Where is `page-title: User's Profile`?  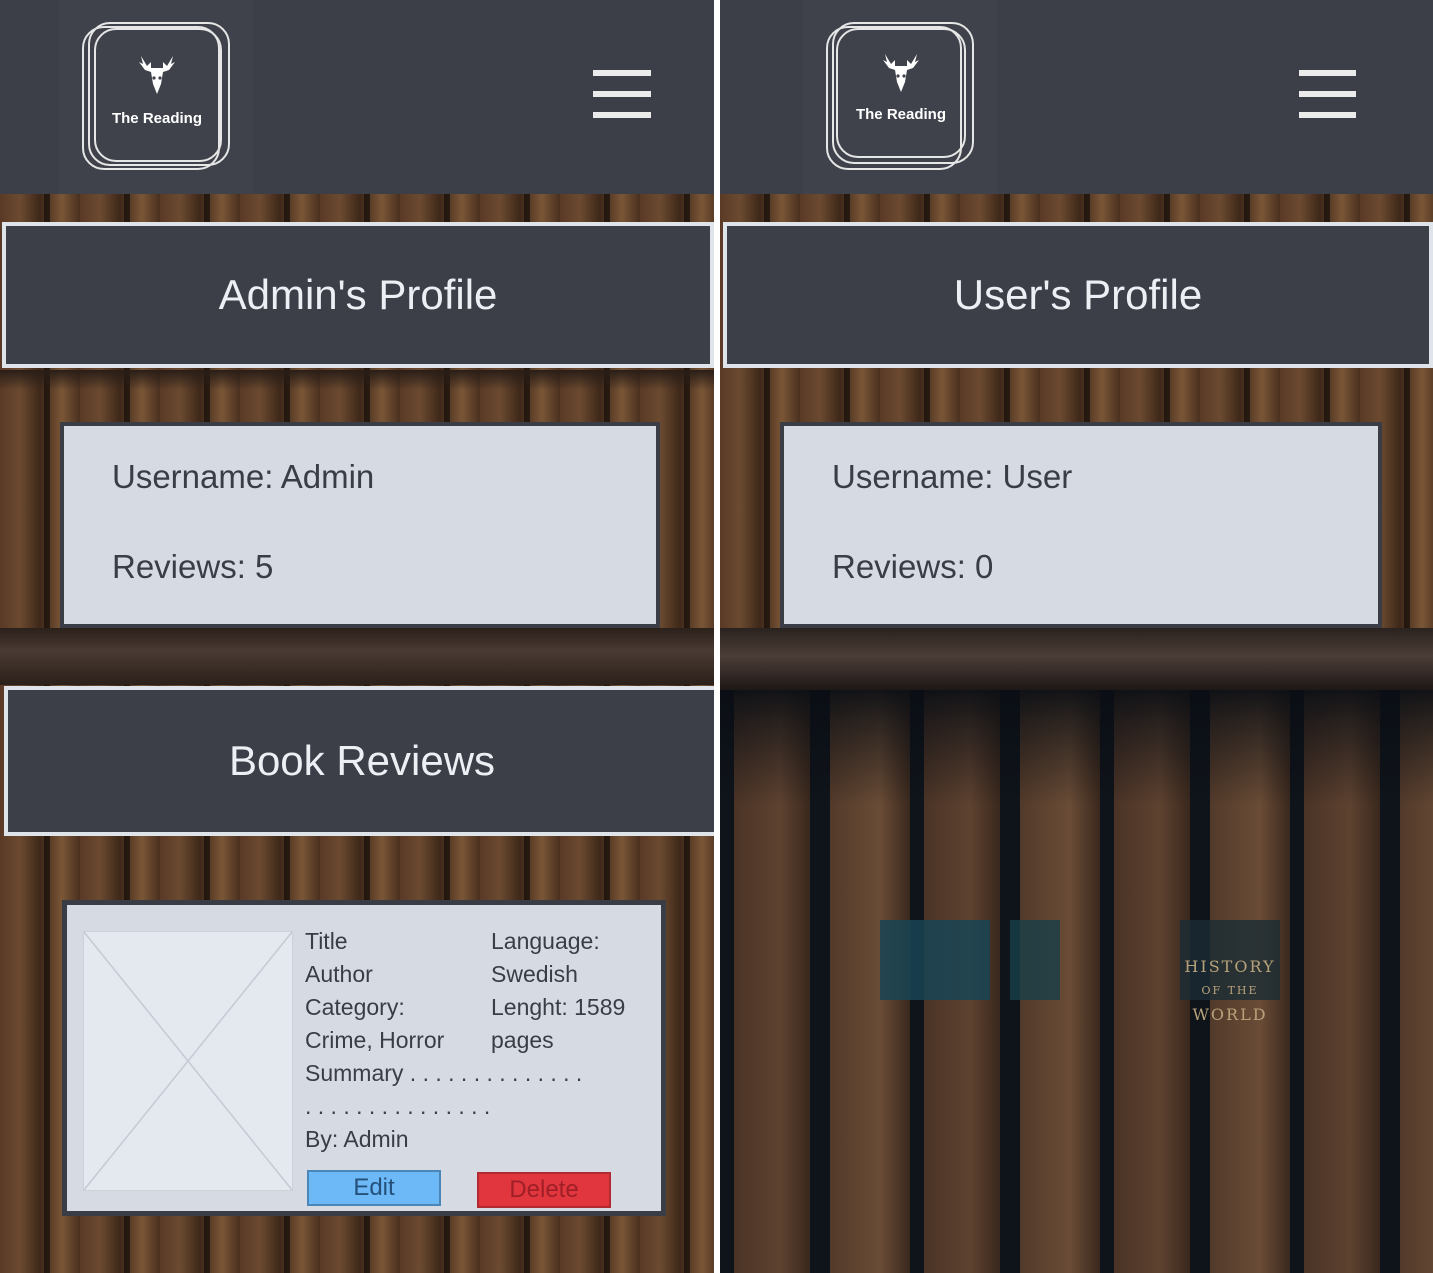 page-title: User's Profile is located at coordinates (1078, 294).